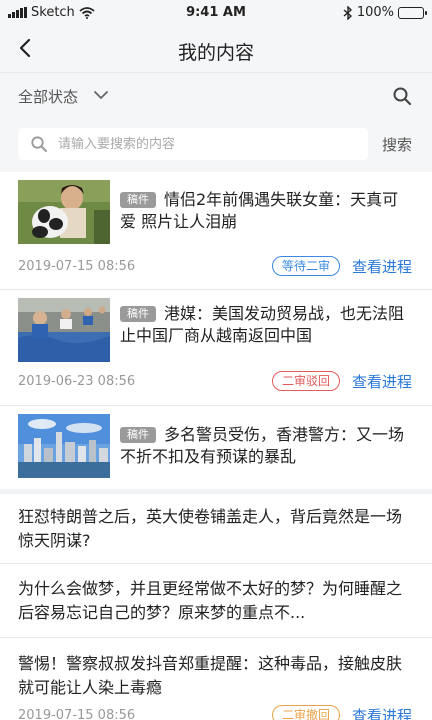 The height and width of the screenshot is (720, 432). I want to click on status-badge: 二审撤回, so click(305, 712).